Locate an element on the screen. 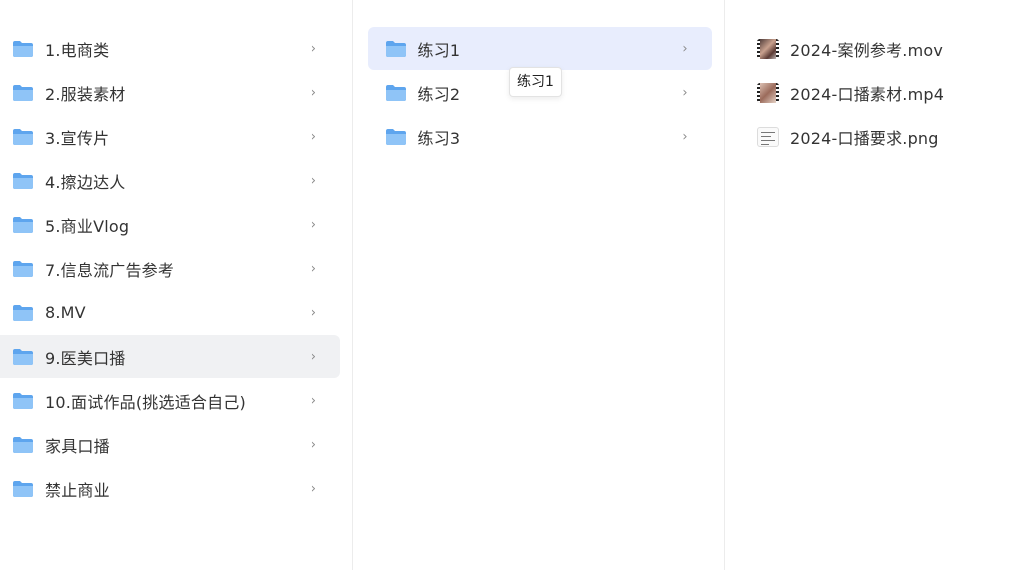 The width and height of the screenshot is (1015, 570). folder-item-4: 4.擦边达人 › is located at coordinates (170, 180).